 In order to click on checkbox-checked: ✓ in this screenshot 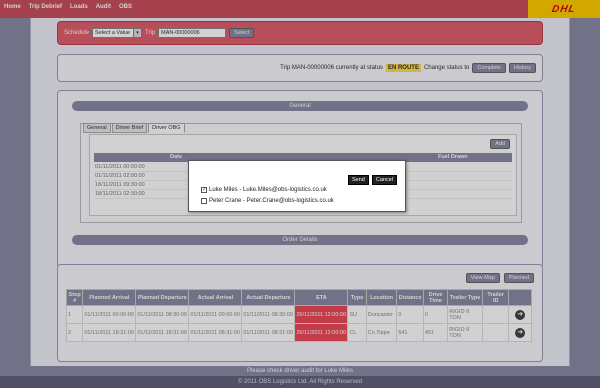, I will do `click(204, 190)`.